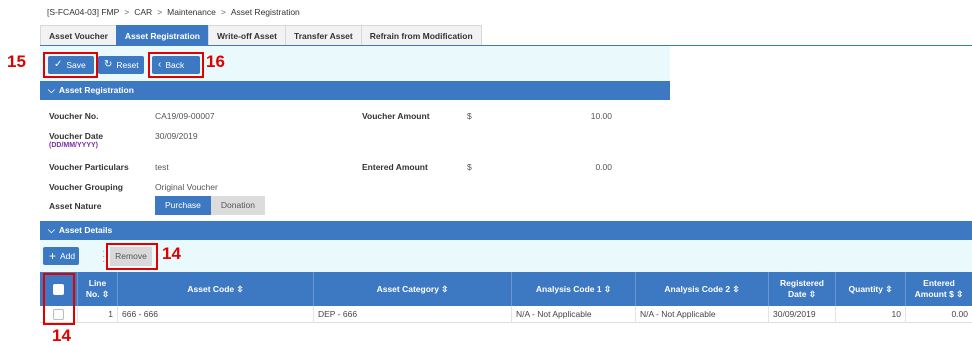 Image resolution: width=972 pixels, height=346 pixels. What do you see at coordinates (78, 35) in the screenshot?
I see `tab-asset-voucher: Asset Voucher` at bounding box center [78, 35].